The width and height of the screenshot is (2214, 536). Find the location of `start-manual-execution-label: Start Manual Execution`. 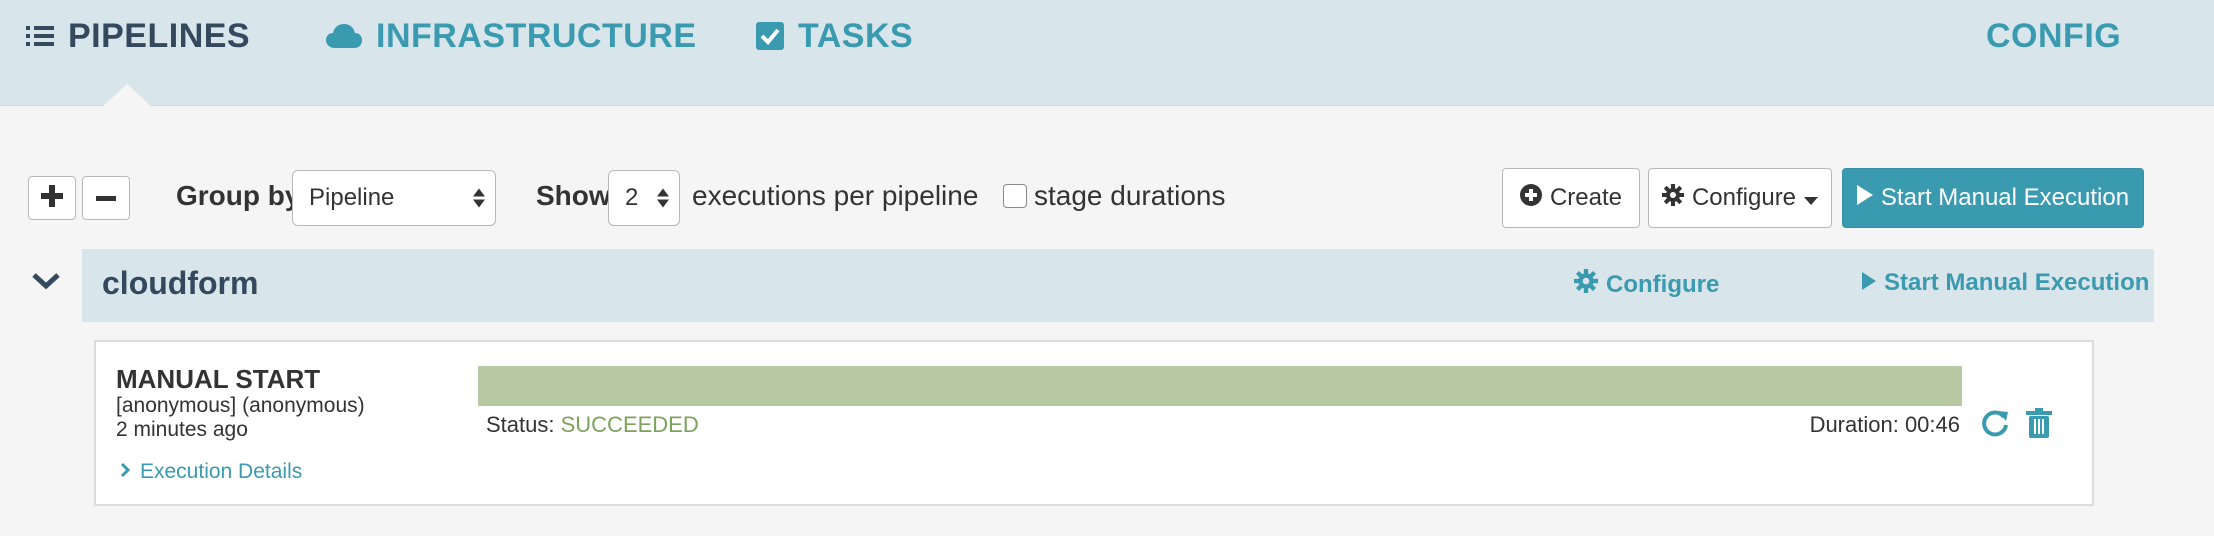

start-manual-execution-label: Start Manual Execution is located at coordinates (2005, 197).